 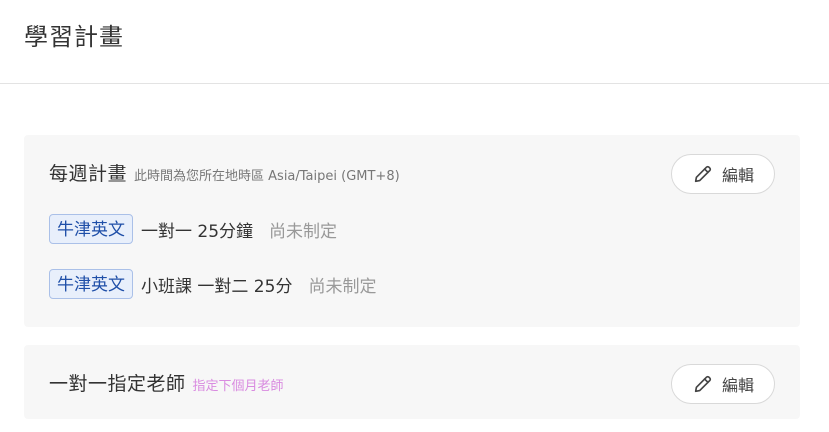 I want to click on weekly-plan-header: 每週計畫 此時間為您所在地時區 Asia/Taipei (GMT+8), so click(x=224, y=172).